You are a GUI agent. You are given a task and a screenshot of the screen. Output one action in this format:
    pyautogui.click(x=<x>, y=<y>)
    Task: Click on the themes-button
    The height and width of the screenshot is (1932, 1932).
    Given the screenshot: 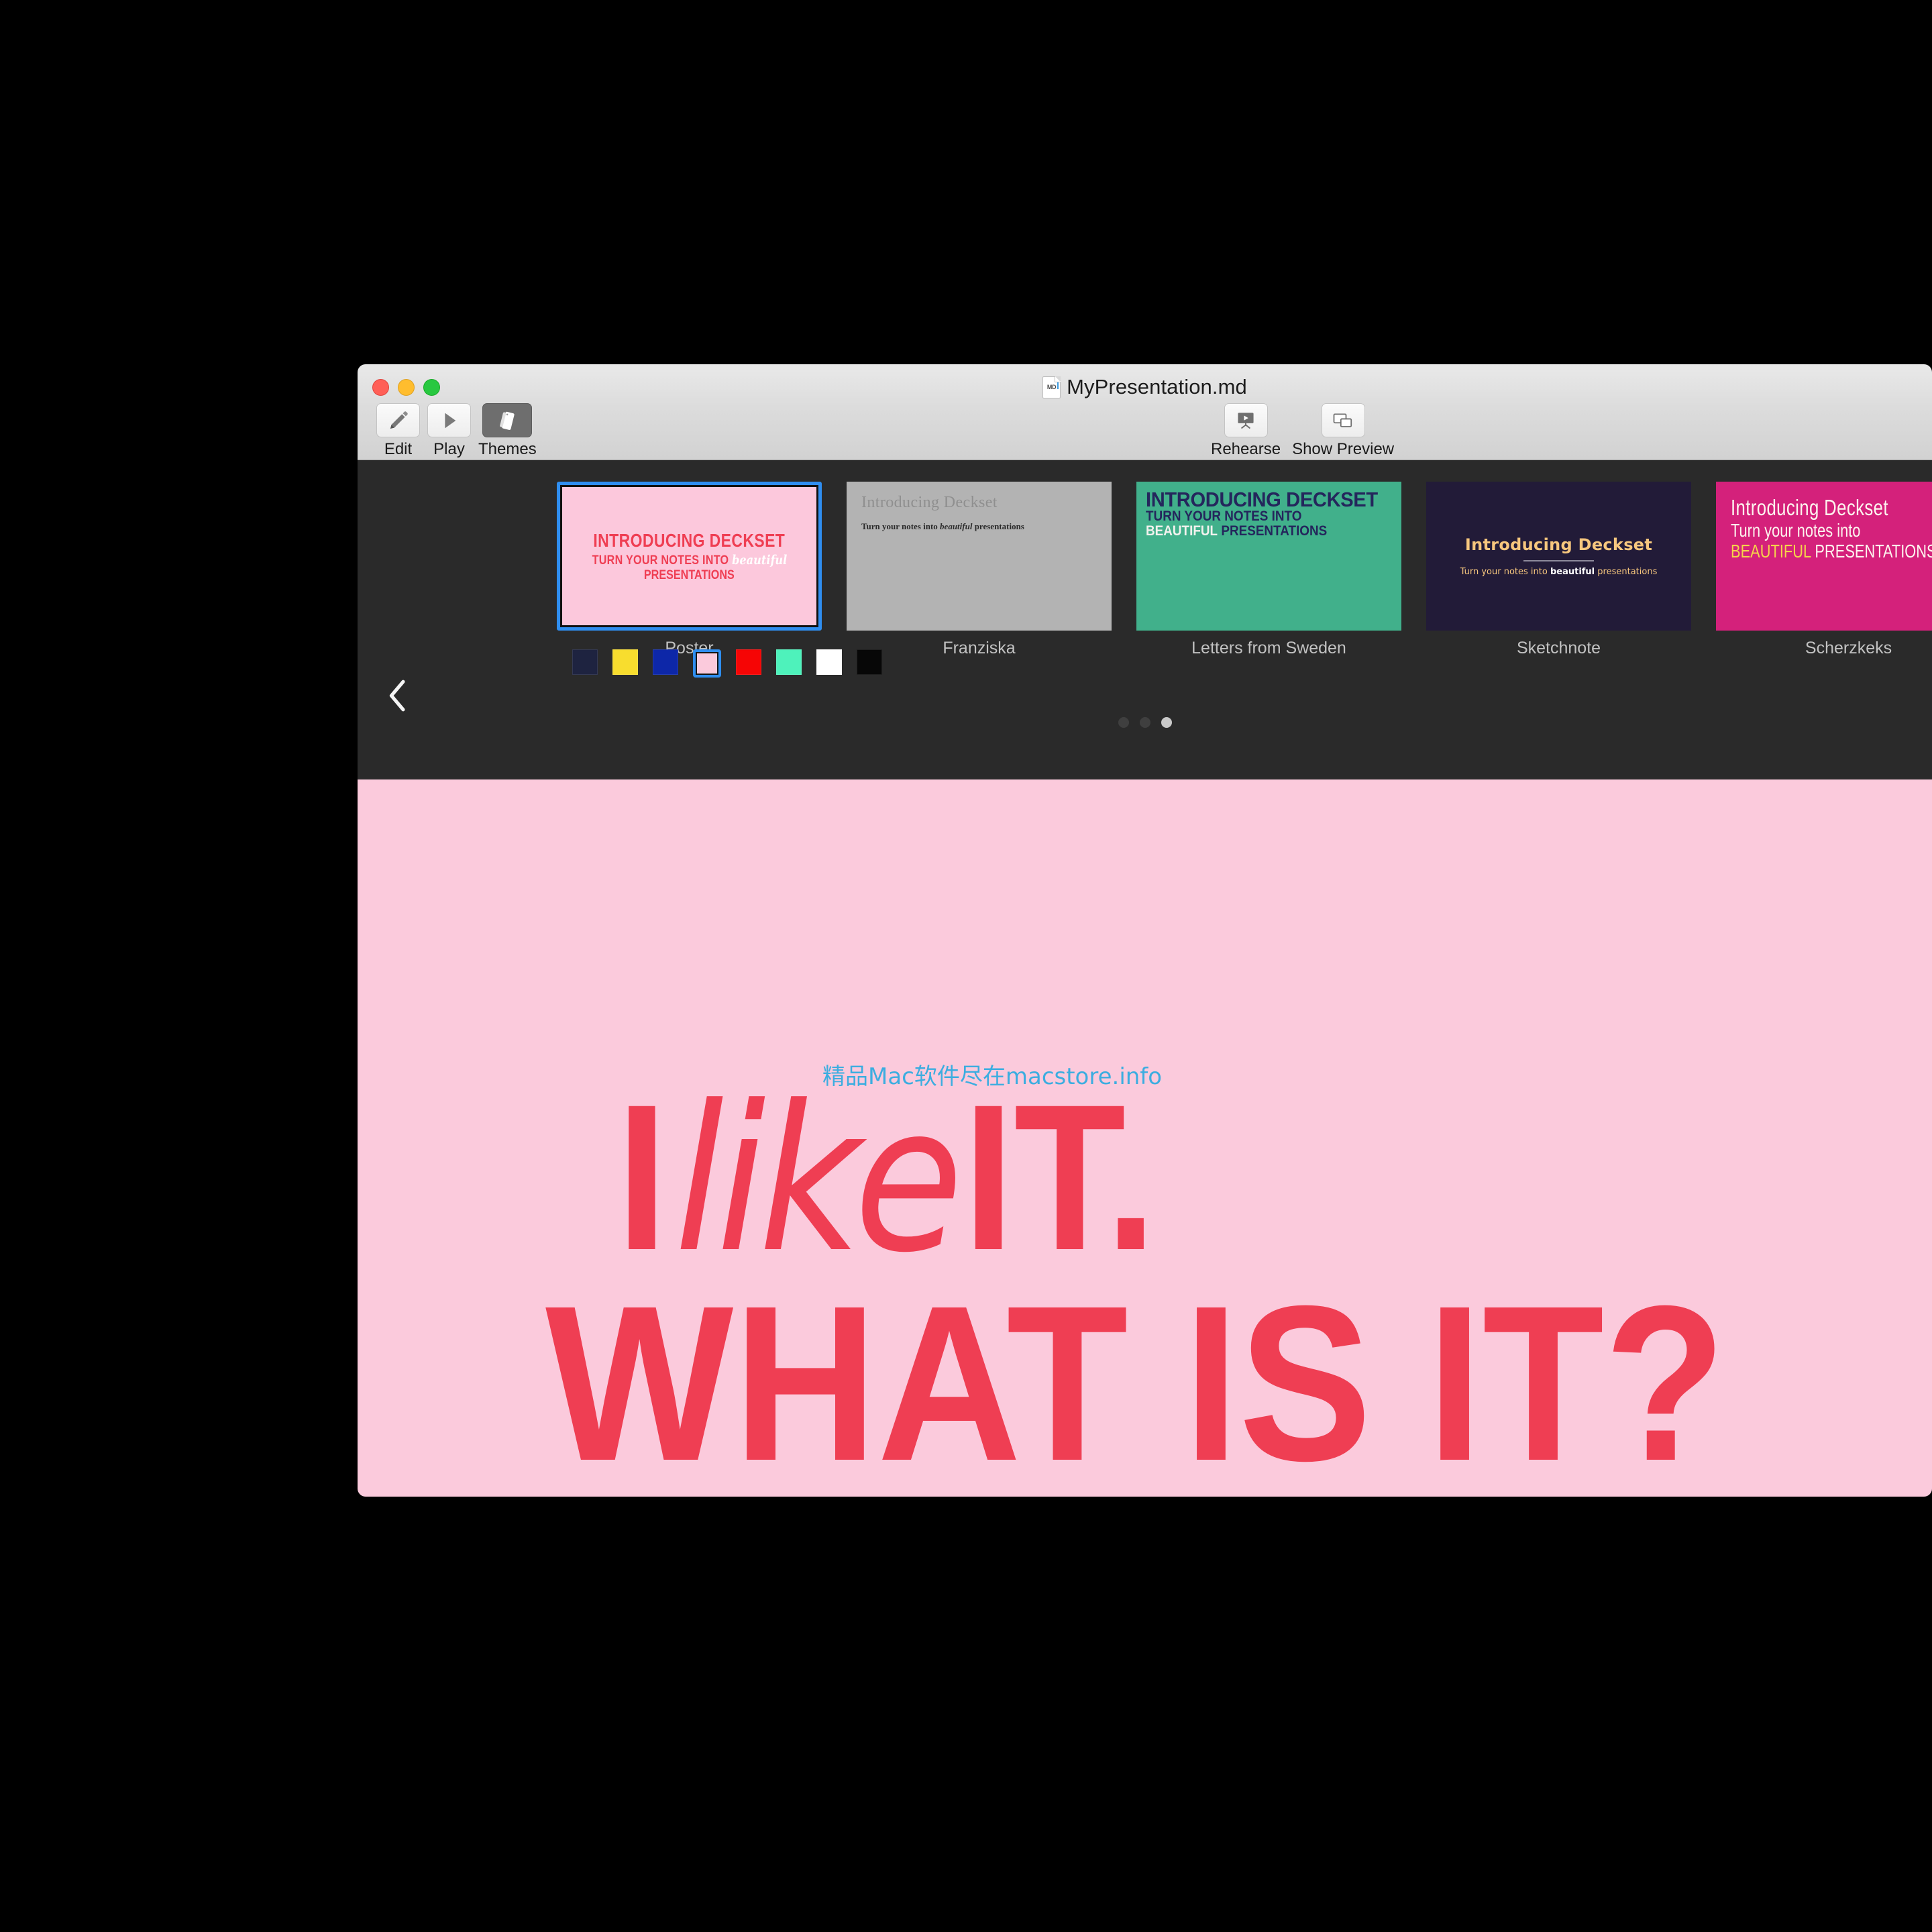 What is the action you would take?
    pyautogui.click(x=507, y=420)
    